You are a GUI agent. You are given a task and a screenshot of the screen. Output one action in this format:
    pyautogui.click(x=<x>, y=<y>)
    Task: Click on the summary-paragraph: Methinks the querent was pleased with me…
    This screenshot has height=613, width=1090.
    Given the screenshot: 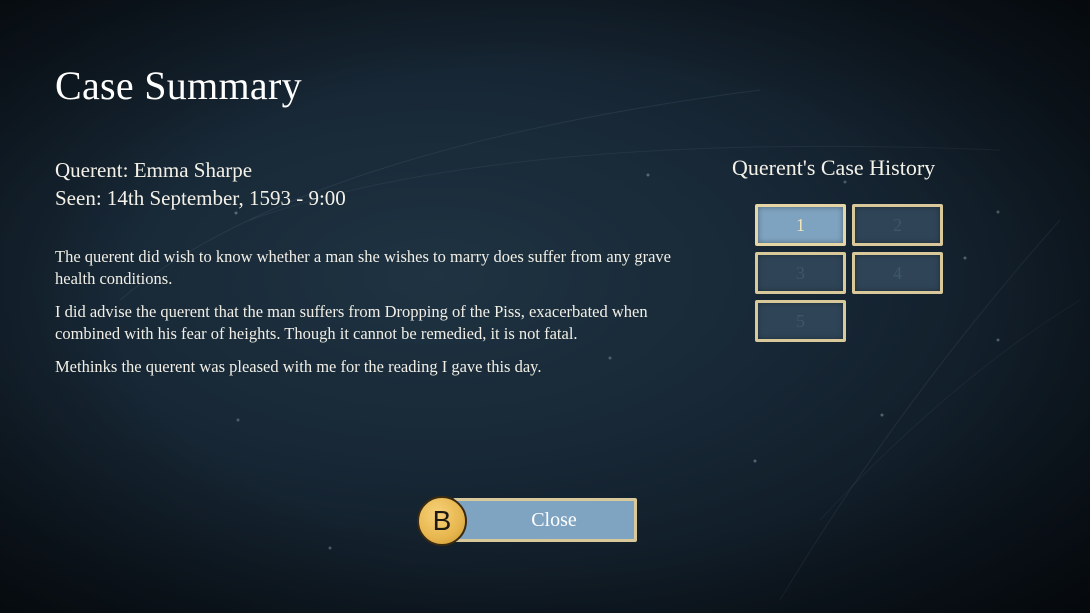 What is the action you would take?
    pyautogui.click(x=298, y=366)
    